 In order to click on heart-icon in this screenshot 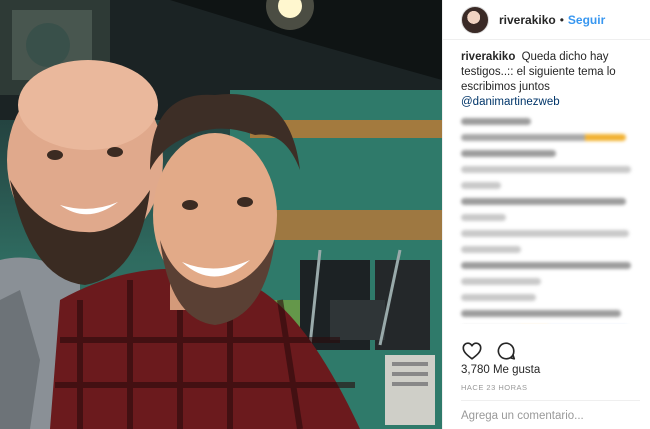, I will do `click(472, 351)`.